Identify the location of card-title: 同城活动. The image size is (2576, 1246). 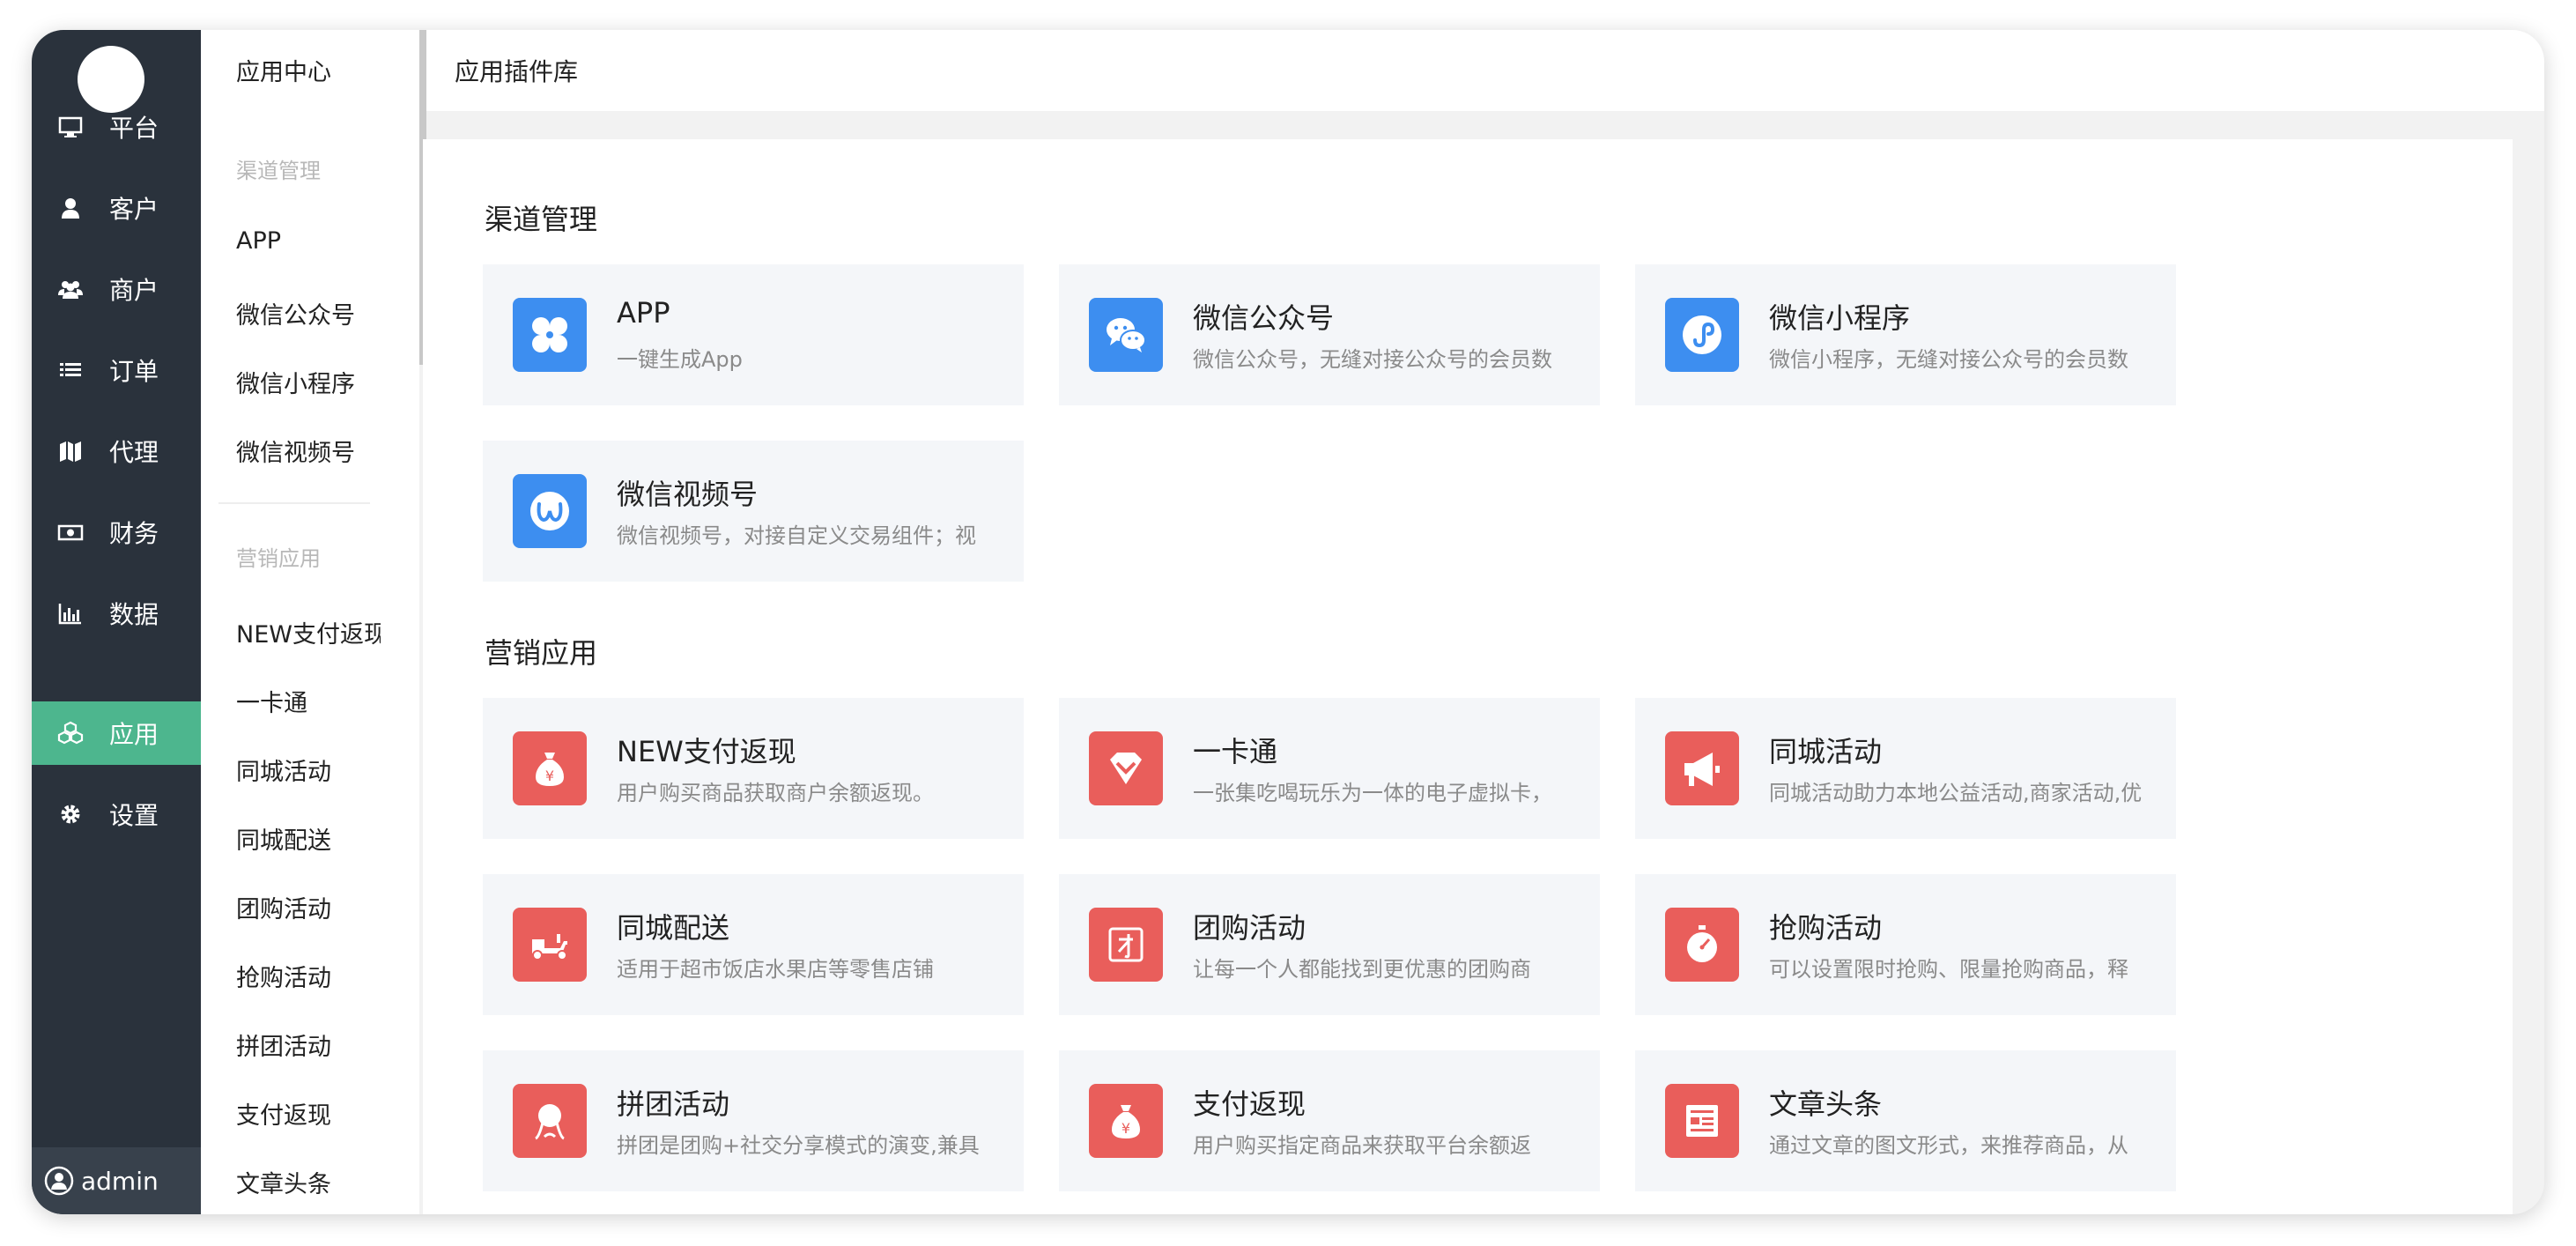
(1826, 751).